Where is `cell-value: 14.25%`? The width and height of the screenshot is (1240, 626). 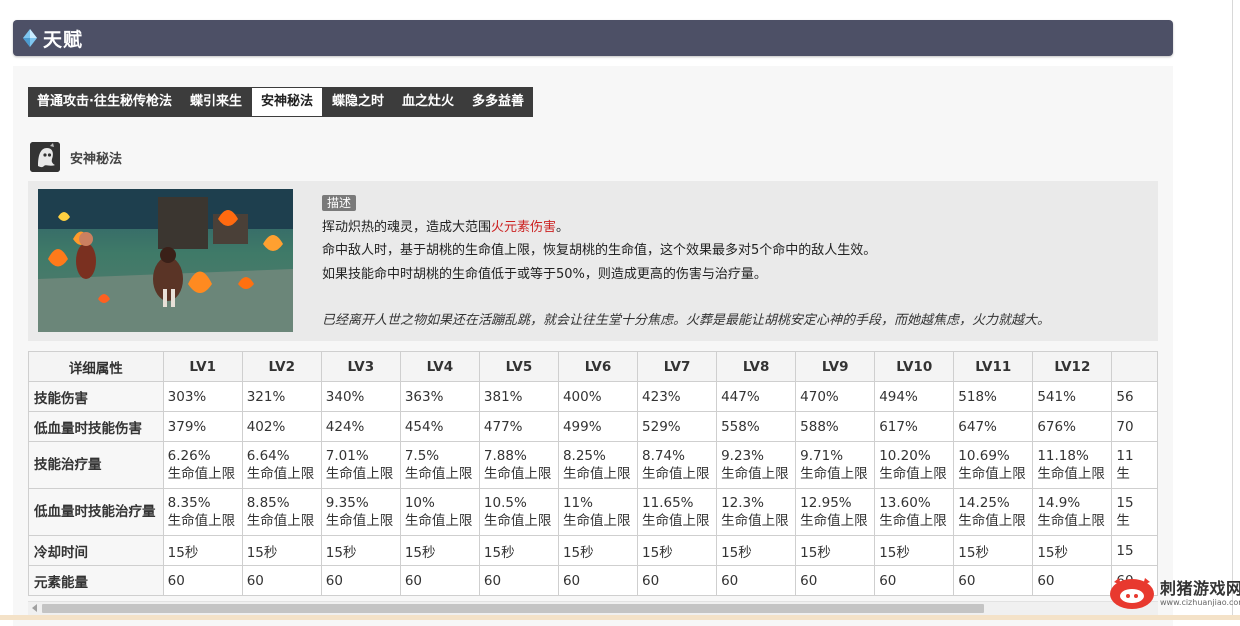
cell-value: 14.25% is located at coordinates (984, 503).